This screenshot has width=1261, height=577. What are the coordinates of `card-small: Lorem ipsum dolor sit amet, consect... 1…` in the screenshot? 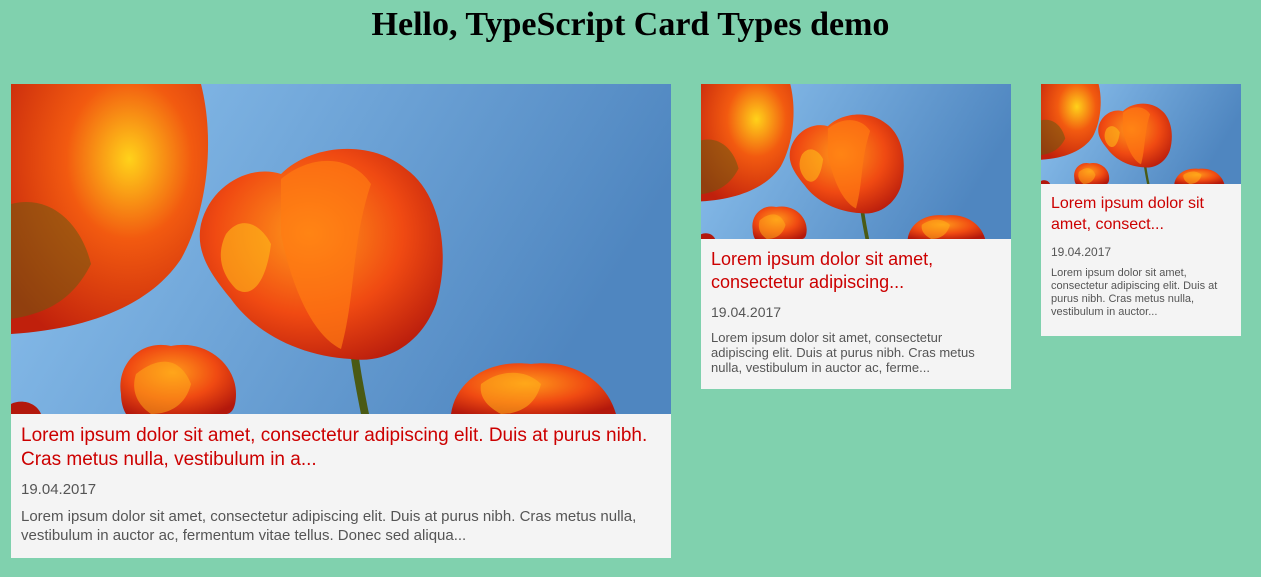 It's located at (1141, 210).